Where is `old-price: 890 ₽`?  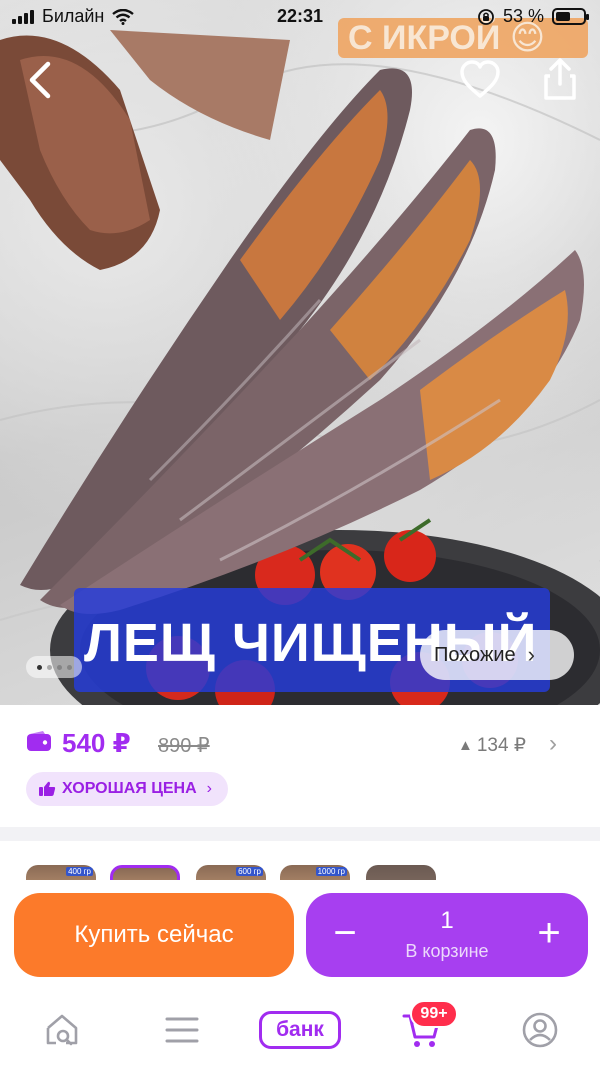
old-price: 890 ₽ is located at coordinates (184, 746).